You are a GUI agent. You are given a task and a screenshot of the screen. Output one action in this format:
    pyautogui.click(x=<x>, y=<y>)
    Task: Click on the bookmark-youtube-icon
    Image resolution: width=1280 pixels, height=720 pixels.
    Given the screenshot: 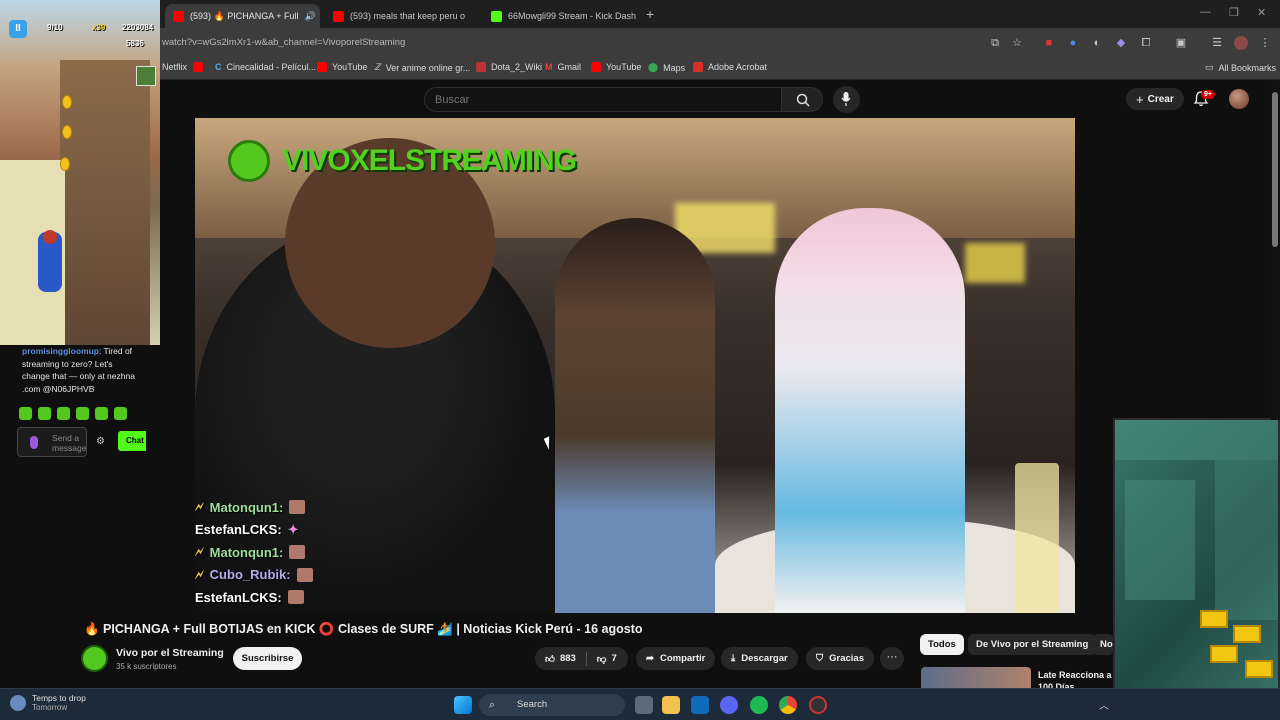 What is the action you would take?
    pyautogui.click(x=198, y=67)
    